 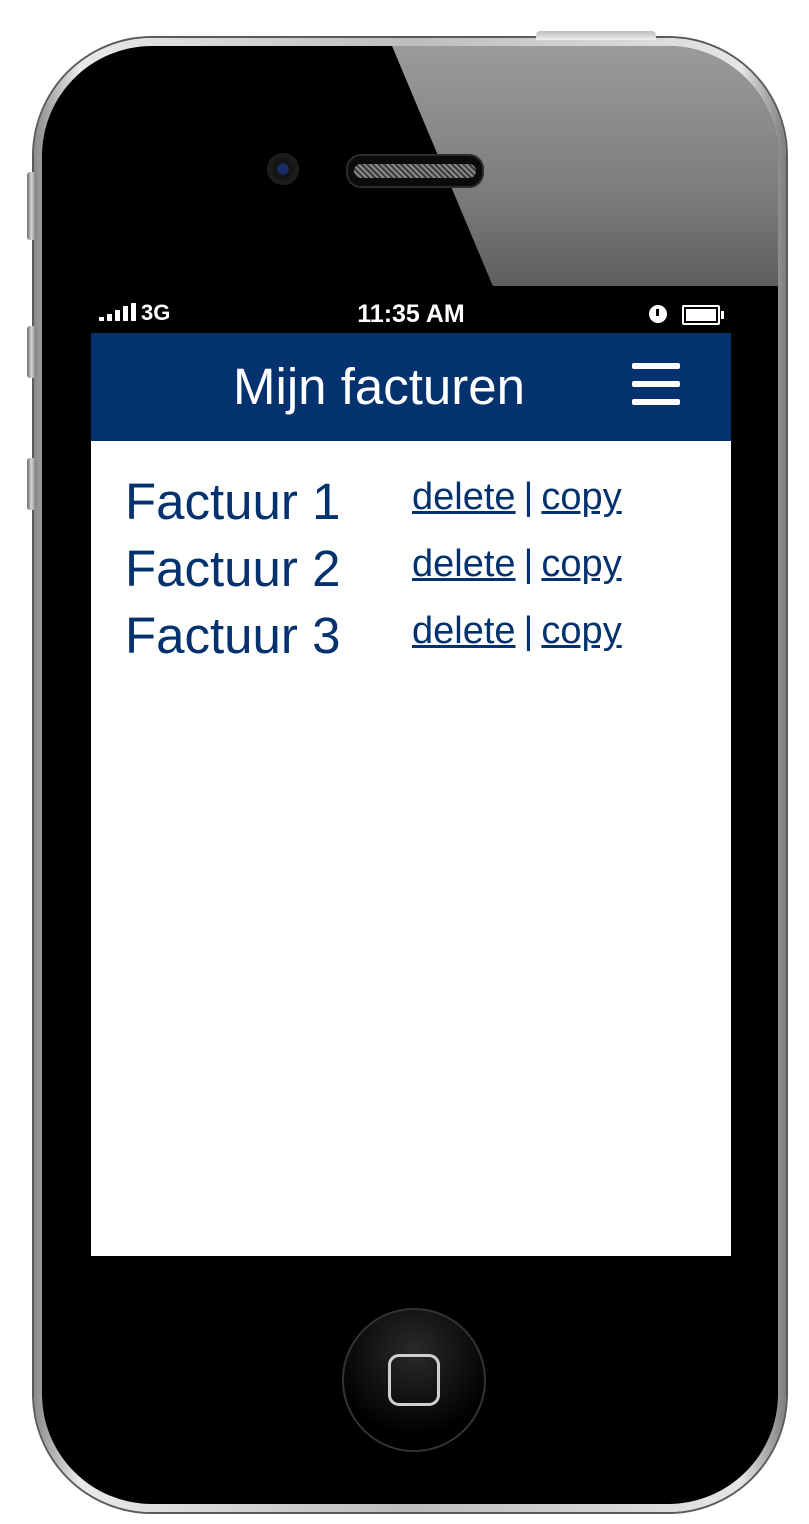 What do you see at coordinates (656, 384) in the screenshot?
I see `hamburger-menu-icon` at bounding box center [656, 384].